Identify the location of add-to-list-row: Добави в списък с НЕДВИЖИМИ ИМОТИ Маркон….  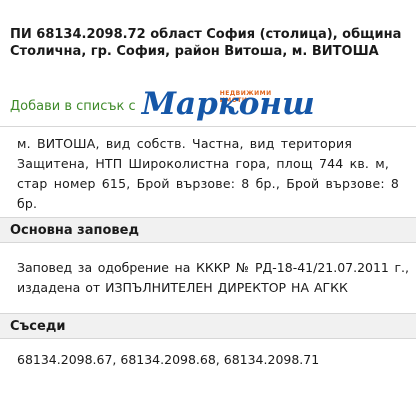
(162, 105).